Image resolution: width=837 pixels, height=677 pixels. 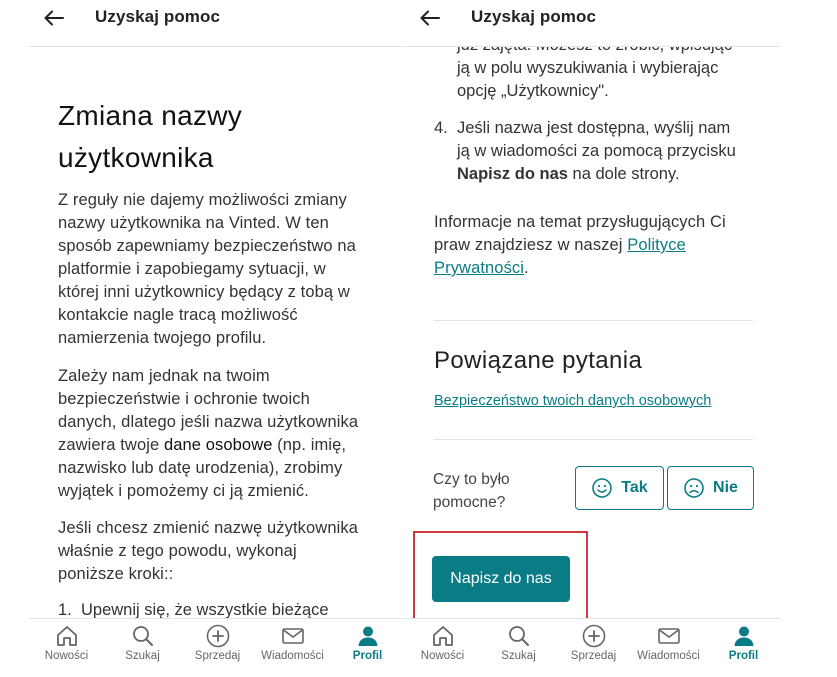 I want to click on related-questions-title: Powiązane pytania, so click(x=538, y=360).